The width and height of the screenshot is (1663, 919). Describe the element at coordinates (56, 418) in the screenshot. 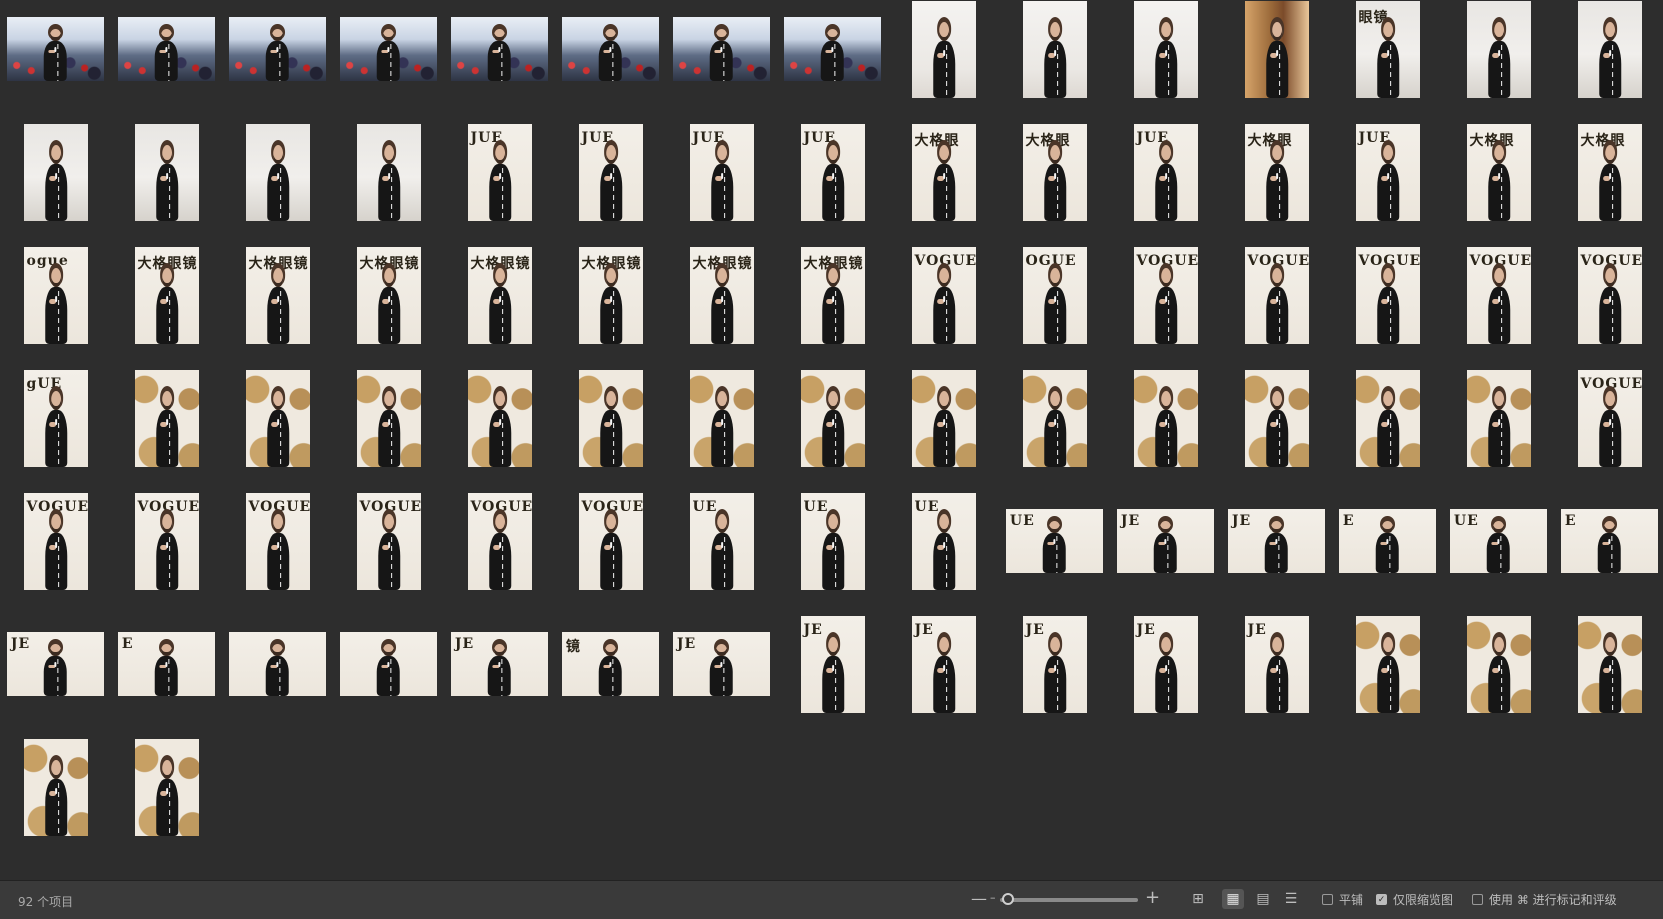

I see `thumbnail: gUE` at that location.